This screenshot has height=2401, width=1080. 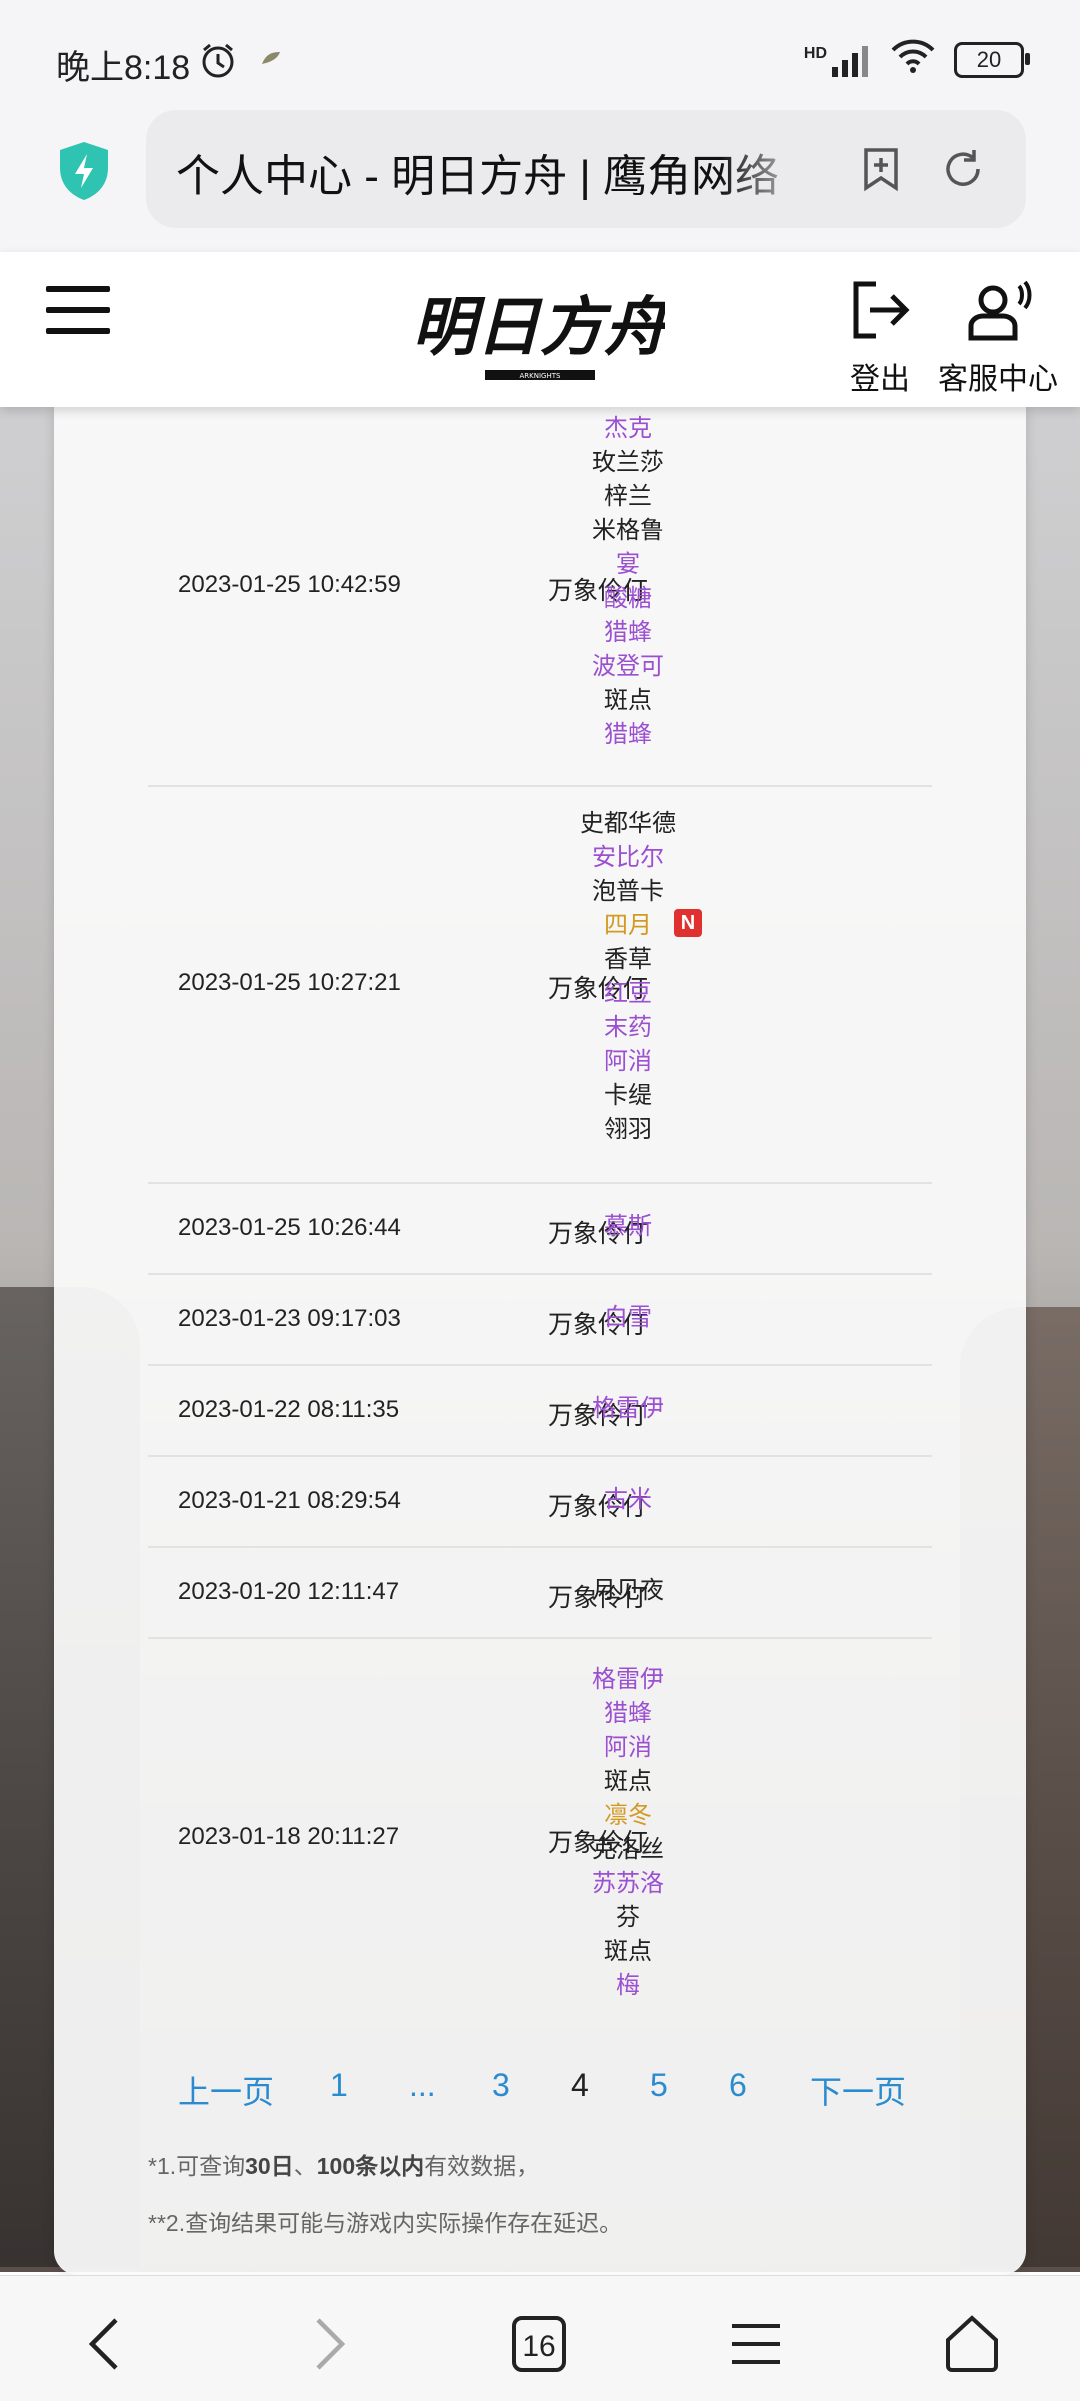 I want to click on logout-button: 登出, so click(x=880, y=338).